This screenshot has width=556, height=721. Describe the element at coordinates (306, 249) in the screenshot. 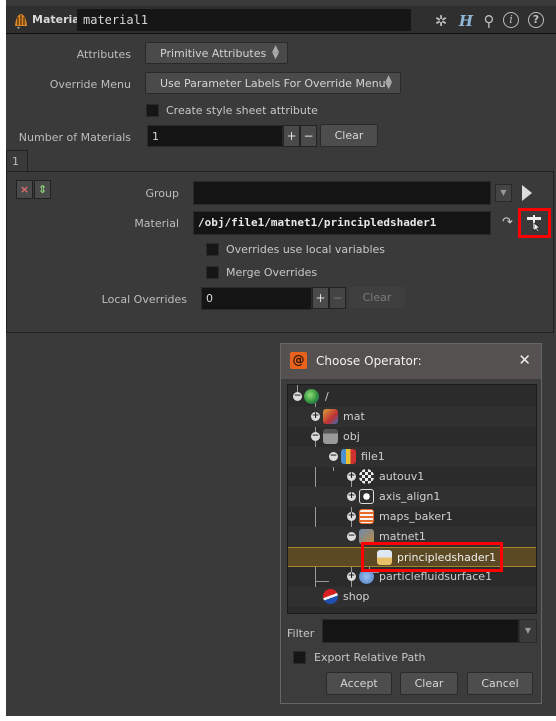

I see `overrides-local-vars-label: Overrides use local variables` at that location.